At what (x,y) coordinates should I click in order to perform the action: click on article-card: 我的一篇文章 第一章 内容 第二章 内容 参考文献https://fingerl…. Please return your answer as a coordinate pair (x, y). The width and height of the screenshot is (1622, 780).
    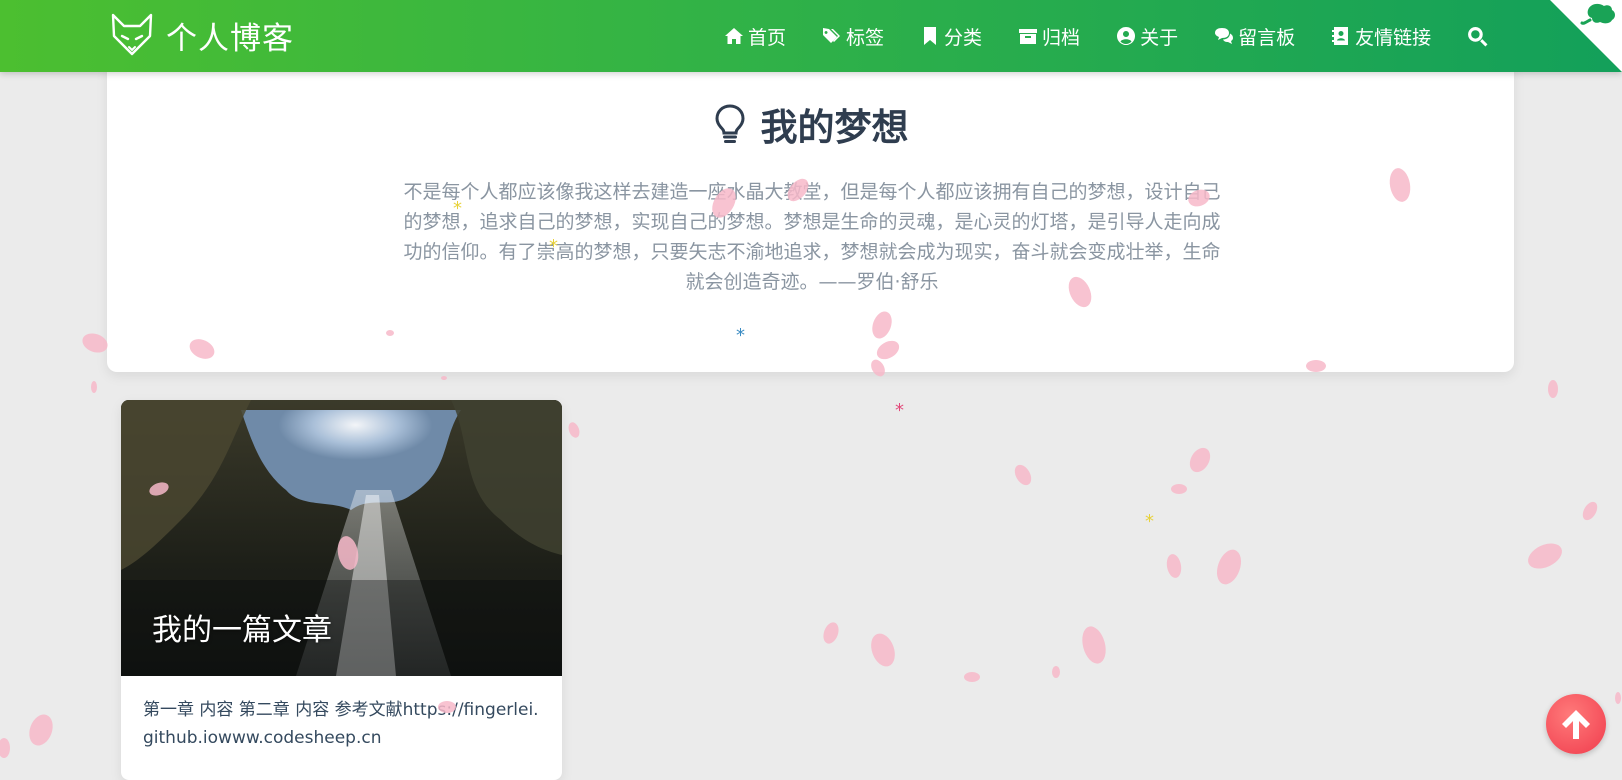
    Looking at the image, I should click on (341, 590).